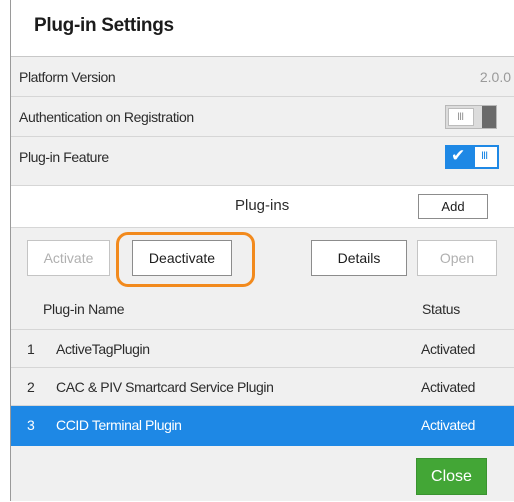 This screenshot has height=502, width=514. I want to click on platform-version-label: Platform Version, so click(67, 77).